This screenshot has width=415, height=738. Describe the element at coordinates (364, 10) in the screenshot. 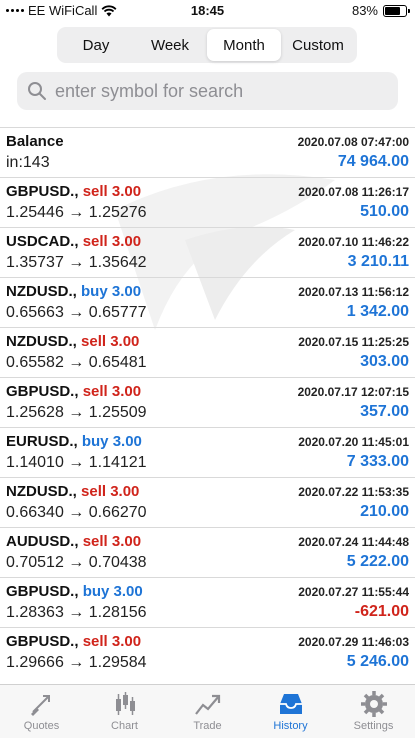

I see `battery-percent: 83%` at that location.